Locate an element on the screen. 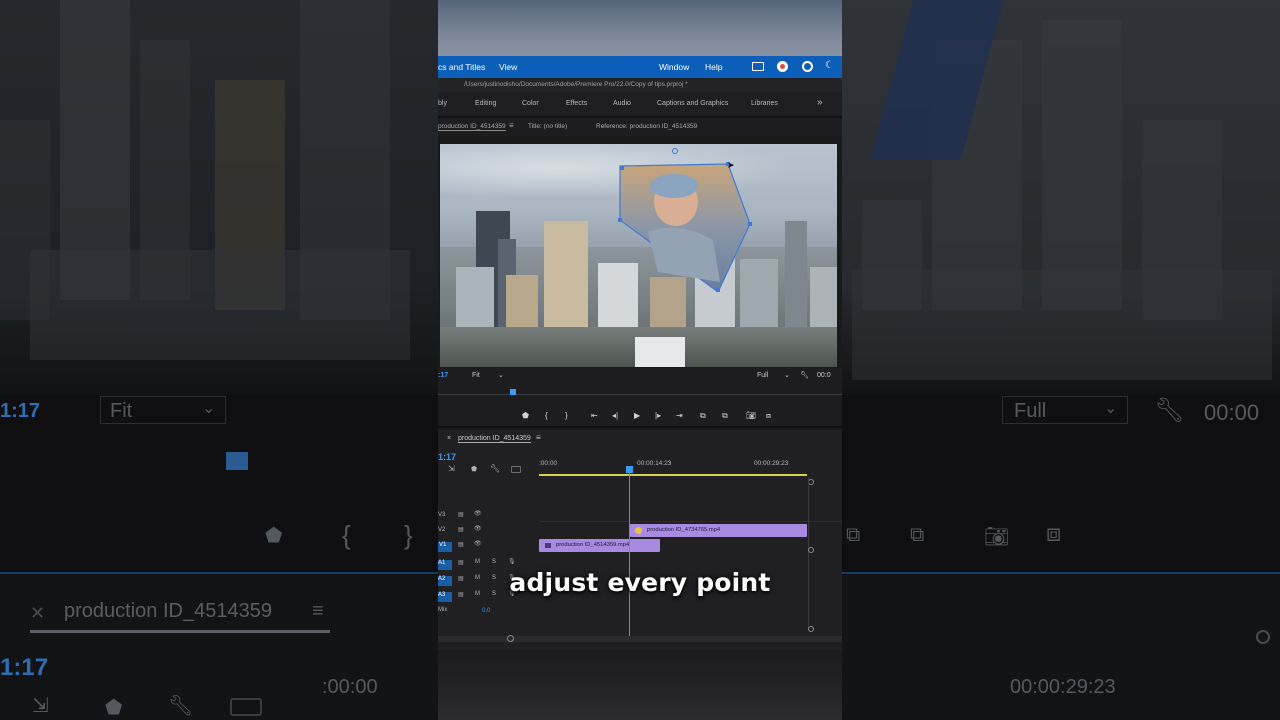  menu-graphics: cs and Titles is located at coordinates (461, 67).